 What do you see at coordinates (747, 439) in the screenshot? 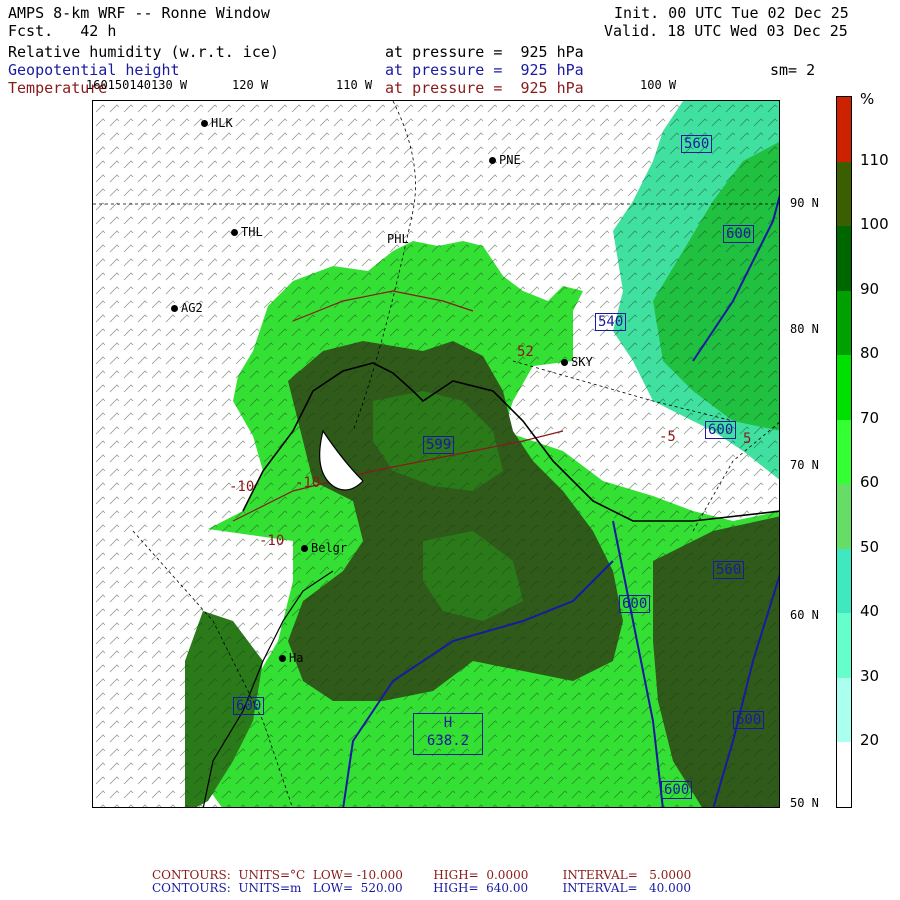
I see `temp-label: 5` at bounding box center [747, 439].